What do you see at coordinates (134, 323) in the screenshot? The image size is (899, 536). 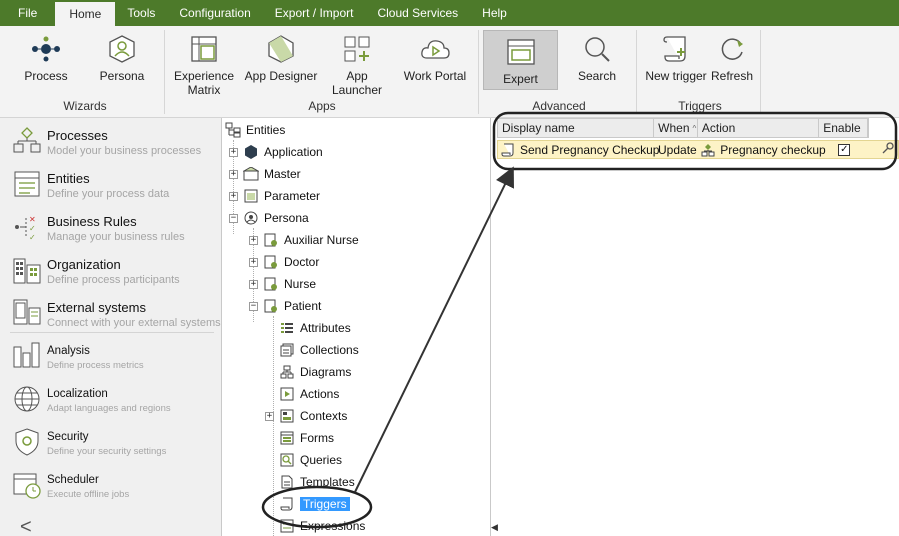 I see `sidebar-item-desc: Connect with your external systems` at bounding box center [134, 323].